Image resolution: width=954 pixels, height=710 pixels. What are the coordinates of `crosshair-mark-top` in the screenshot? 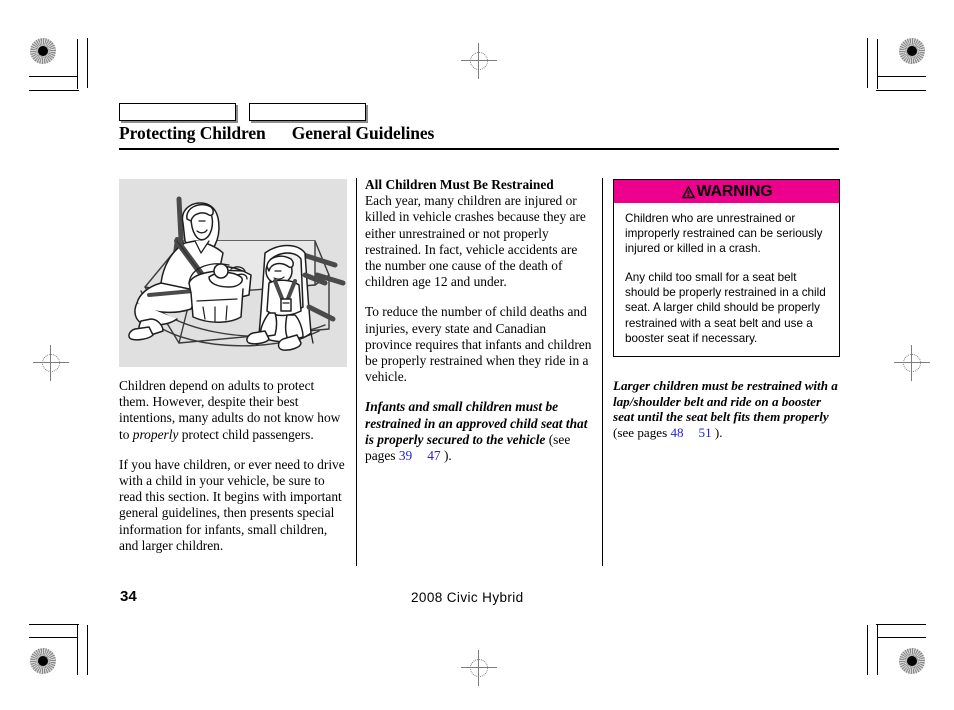 It's located at (479, 61).